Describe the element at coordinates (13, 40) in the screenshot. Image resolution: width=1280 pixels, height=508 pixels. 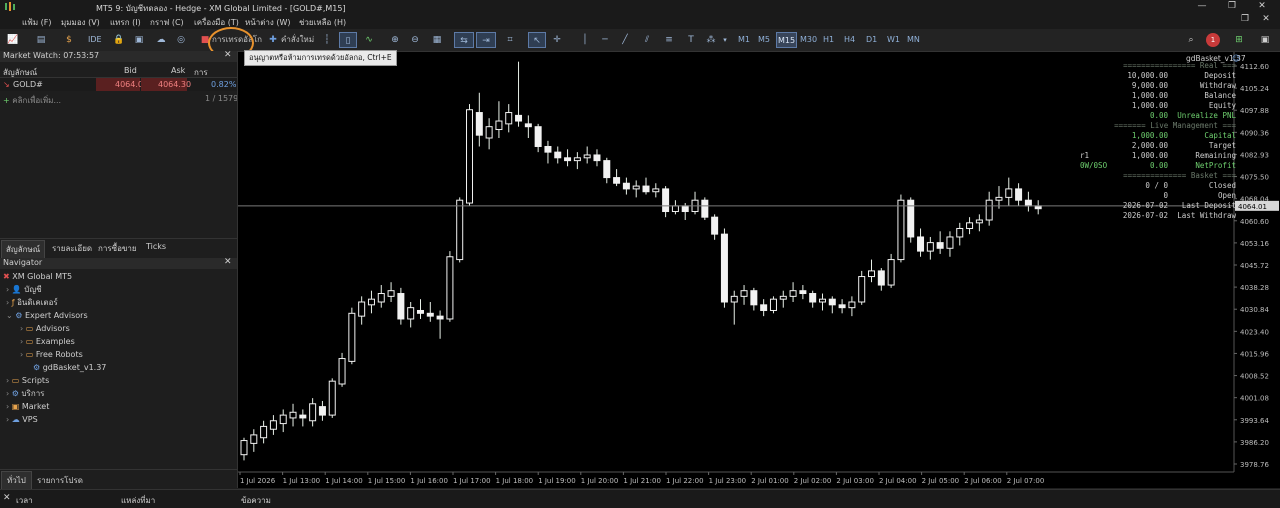
I see `new-chart-icon: 📈` at that location.